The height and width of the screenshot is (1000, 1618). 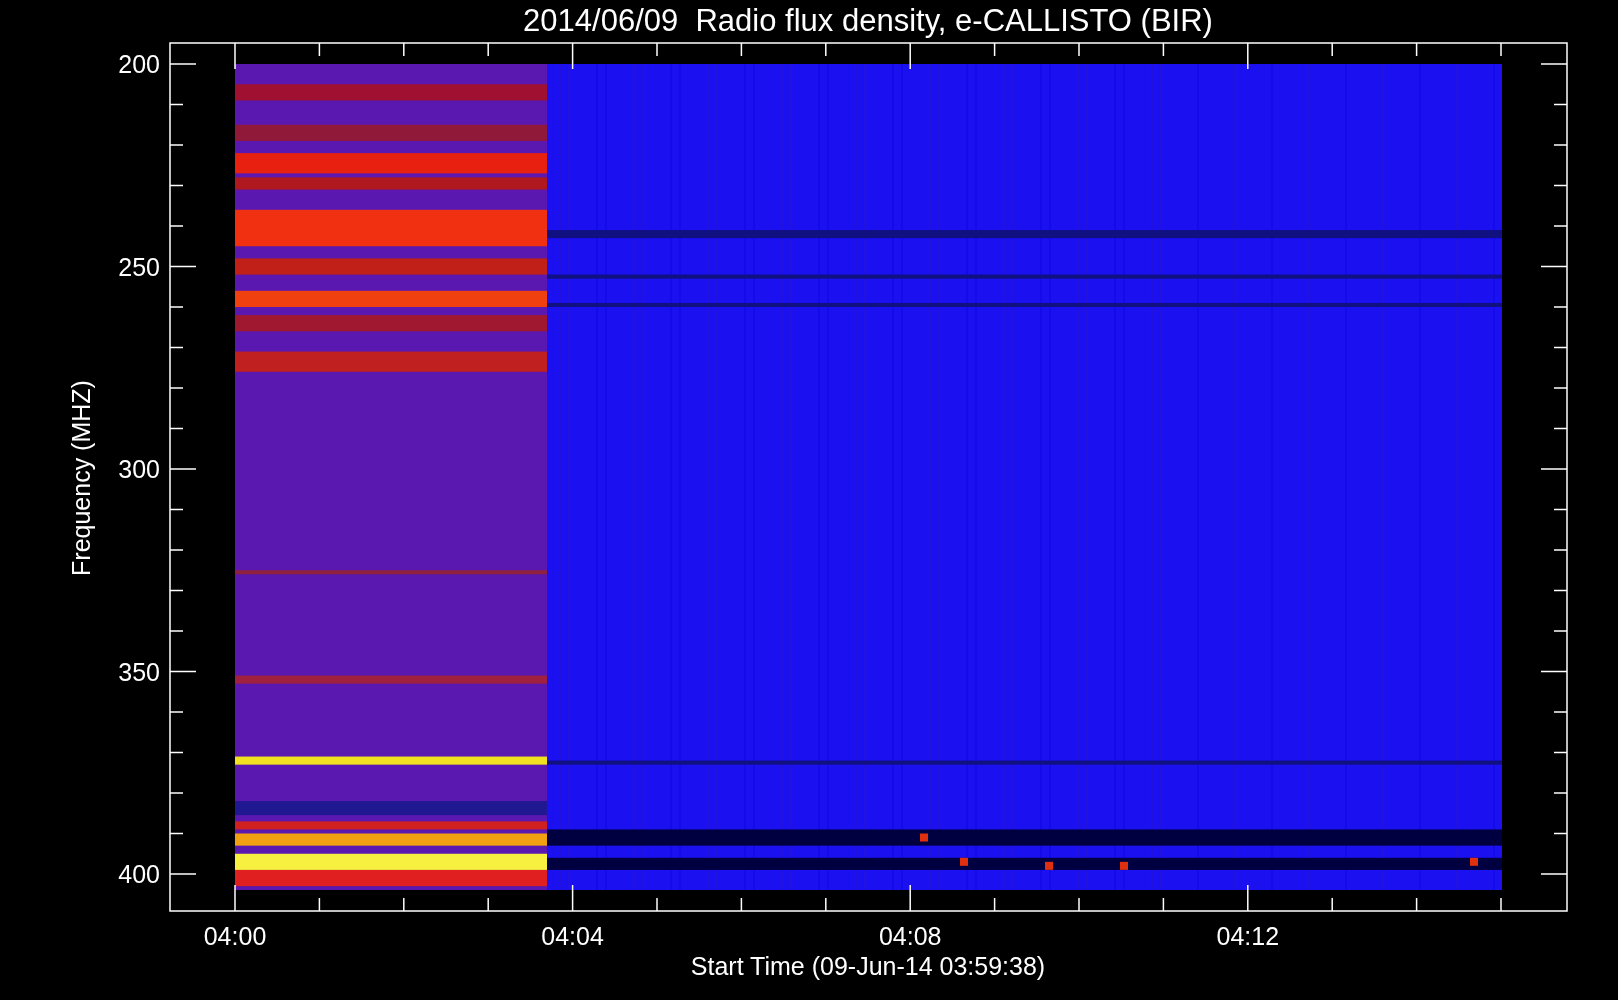 What do you see at coordinates (81, 478) in the screenshot?
I see `y-axis-label: Frequency (MHZ)` at bounding box center [81, 478].